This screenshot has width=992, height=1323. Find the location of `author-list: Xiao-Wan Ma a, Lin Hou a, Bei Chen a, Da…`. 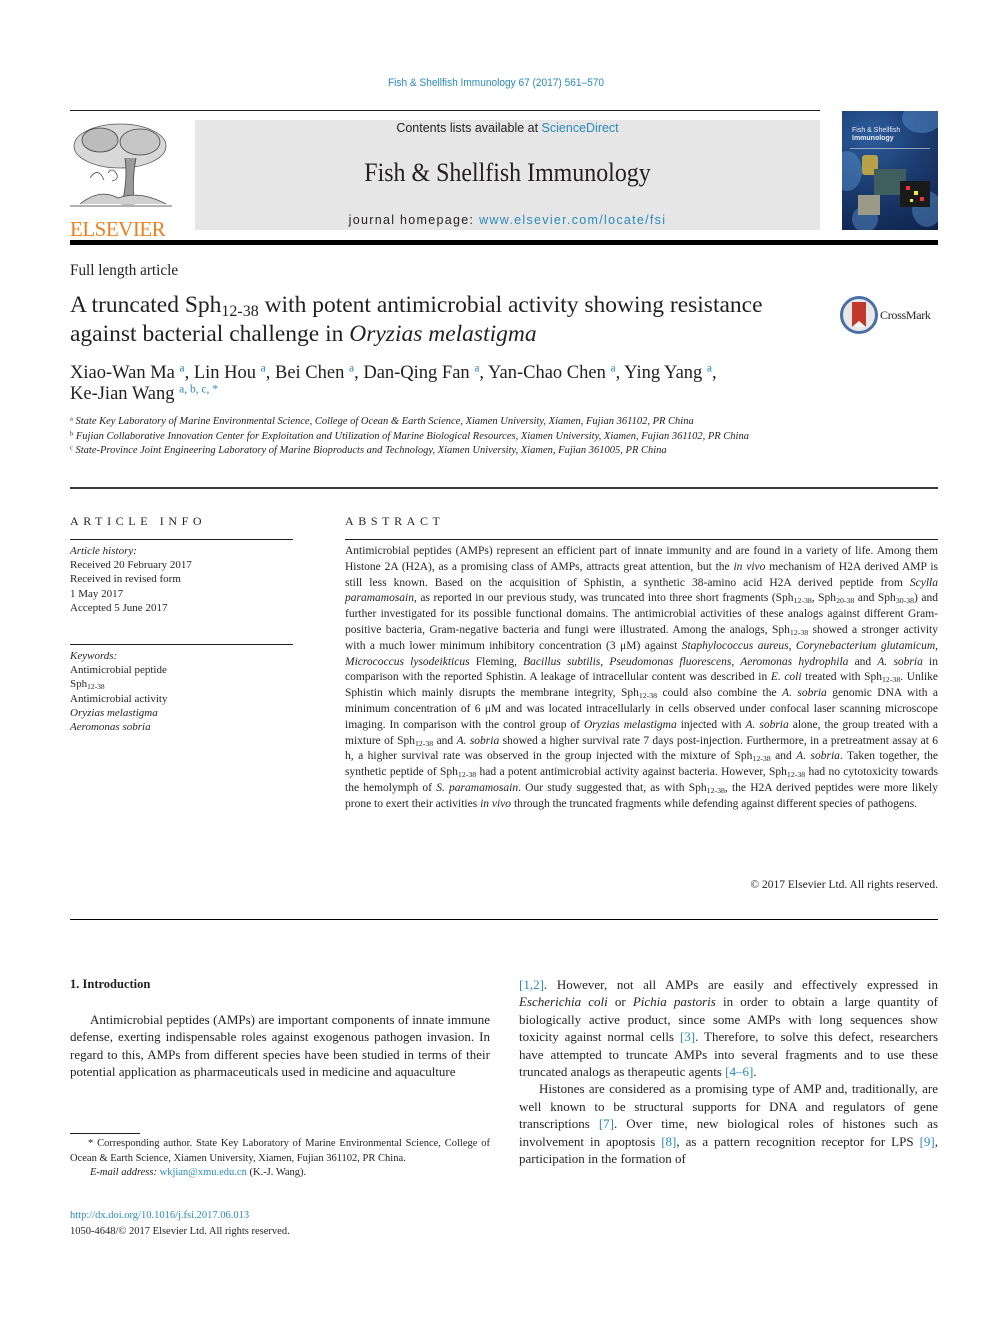

author-list: Xiao-Wan Ma a, Lin Hou a, Bei Chen a, Da… is located at coordinates (393, 383).